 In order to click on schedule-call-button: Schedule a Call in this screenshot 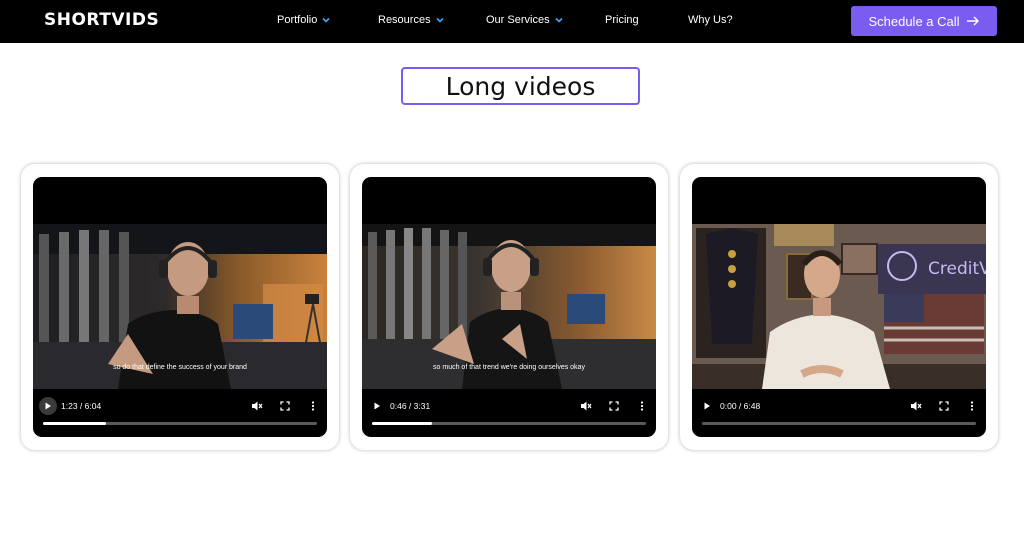, I will do `click(924, 21)`.